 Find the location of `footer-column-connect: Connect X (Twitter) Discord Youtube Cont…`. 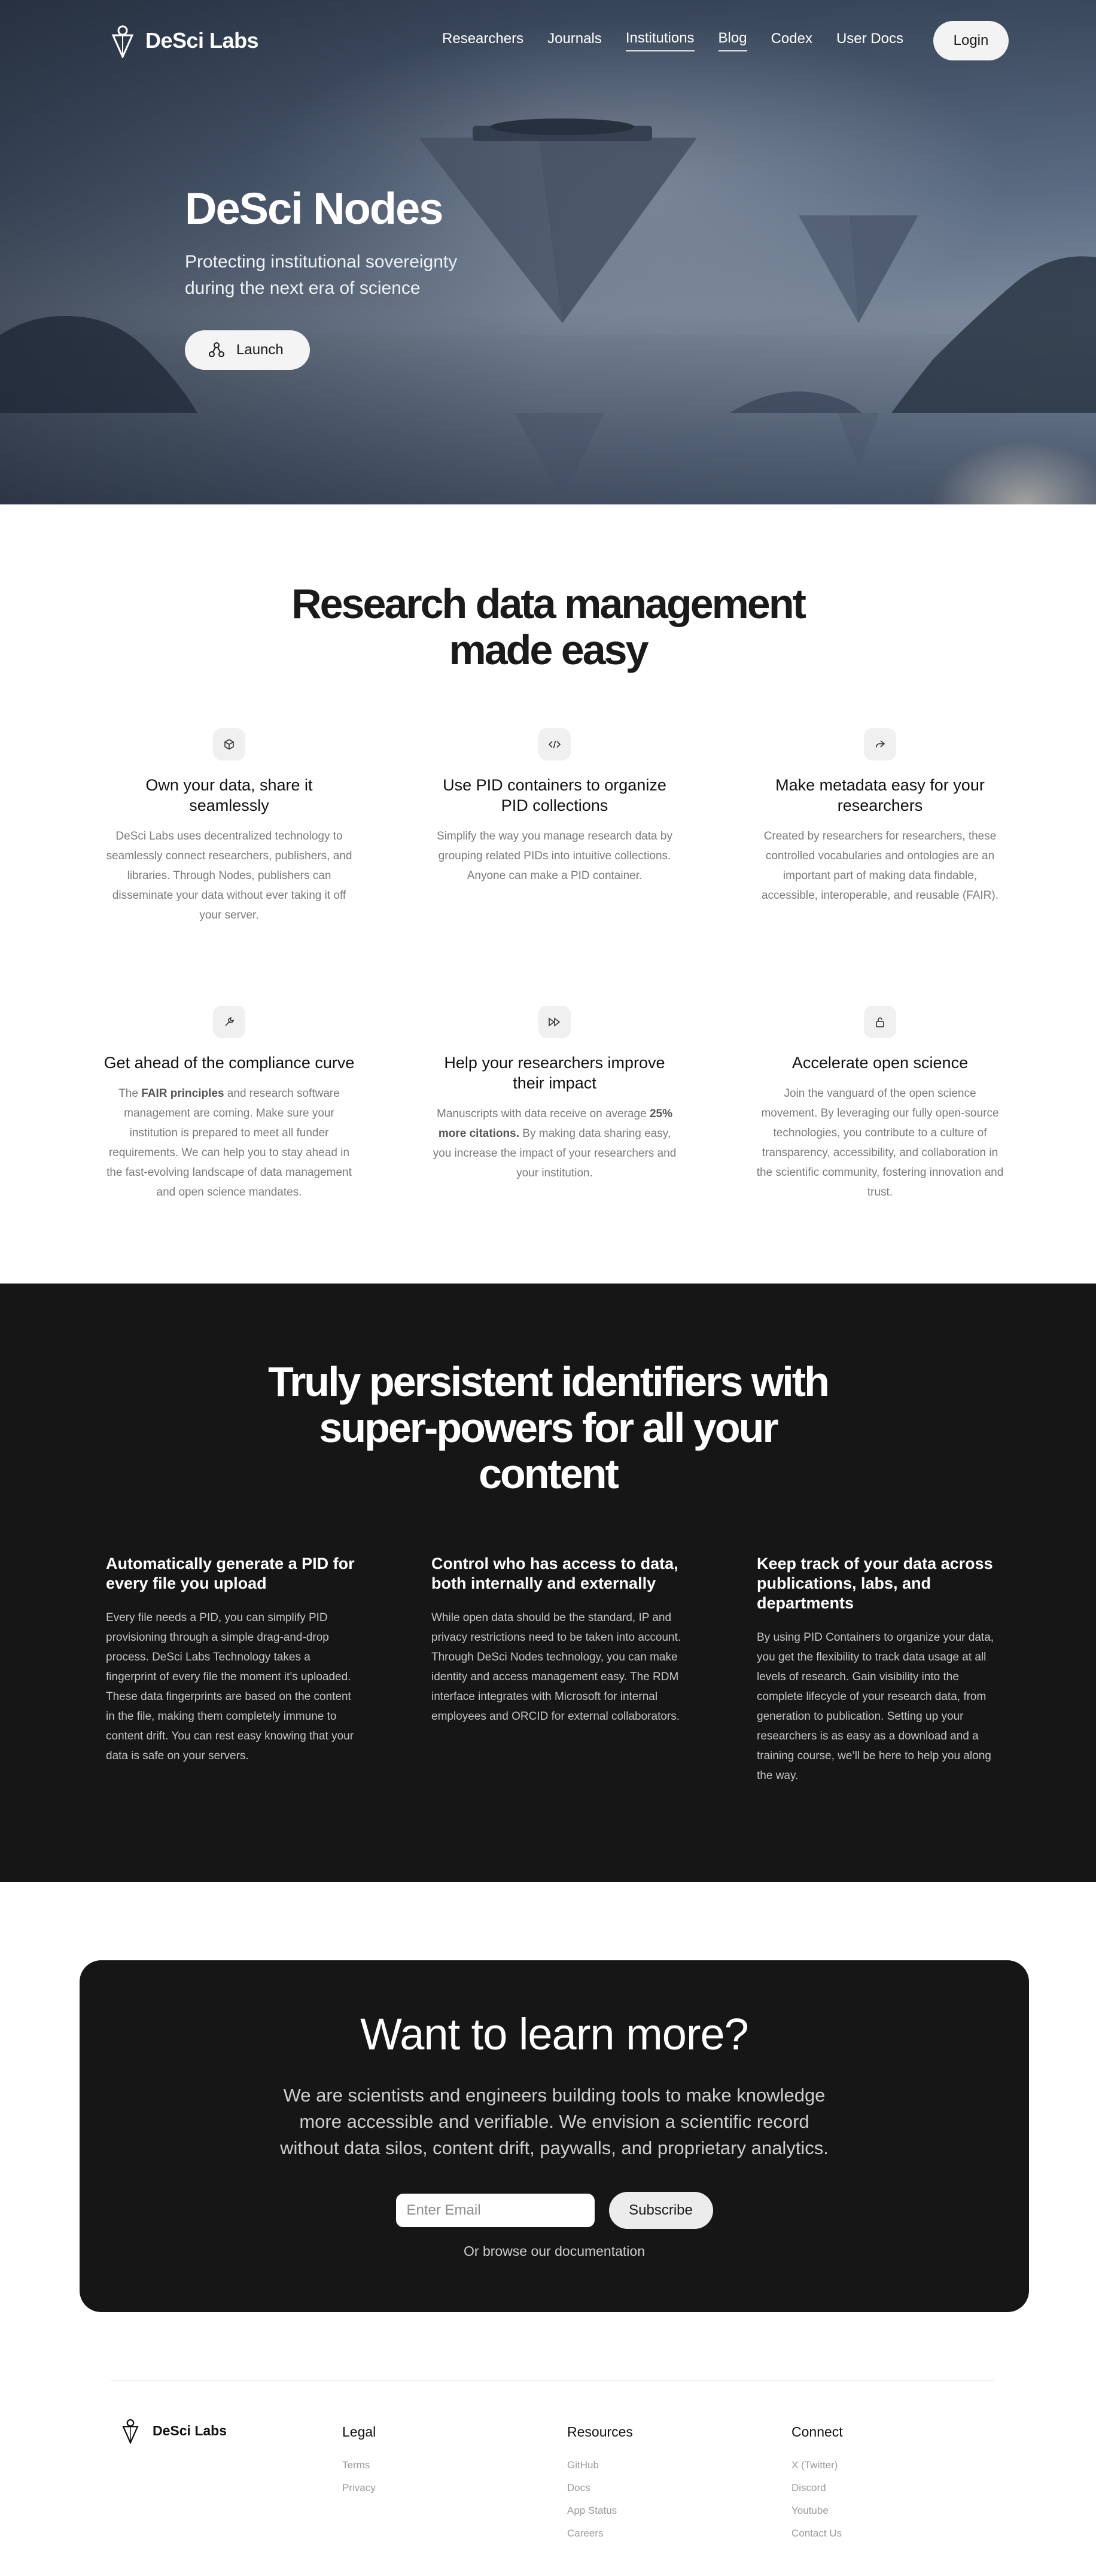

footer-column-connect: Connect X (Twitter) Discord Youtube Cont… is located at coordinates (817, 2482).